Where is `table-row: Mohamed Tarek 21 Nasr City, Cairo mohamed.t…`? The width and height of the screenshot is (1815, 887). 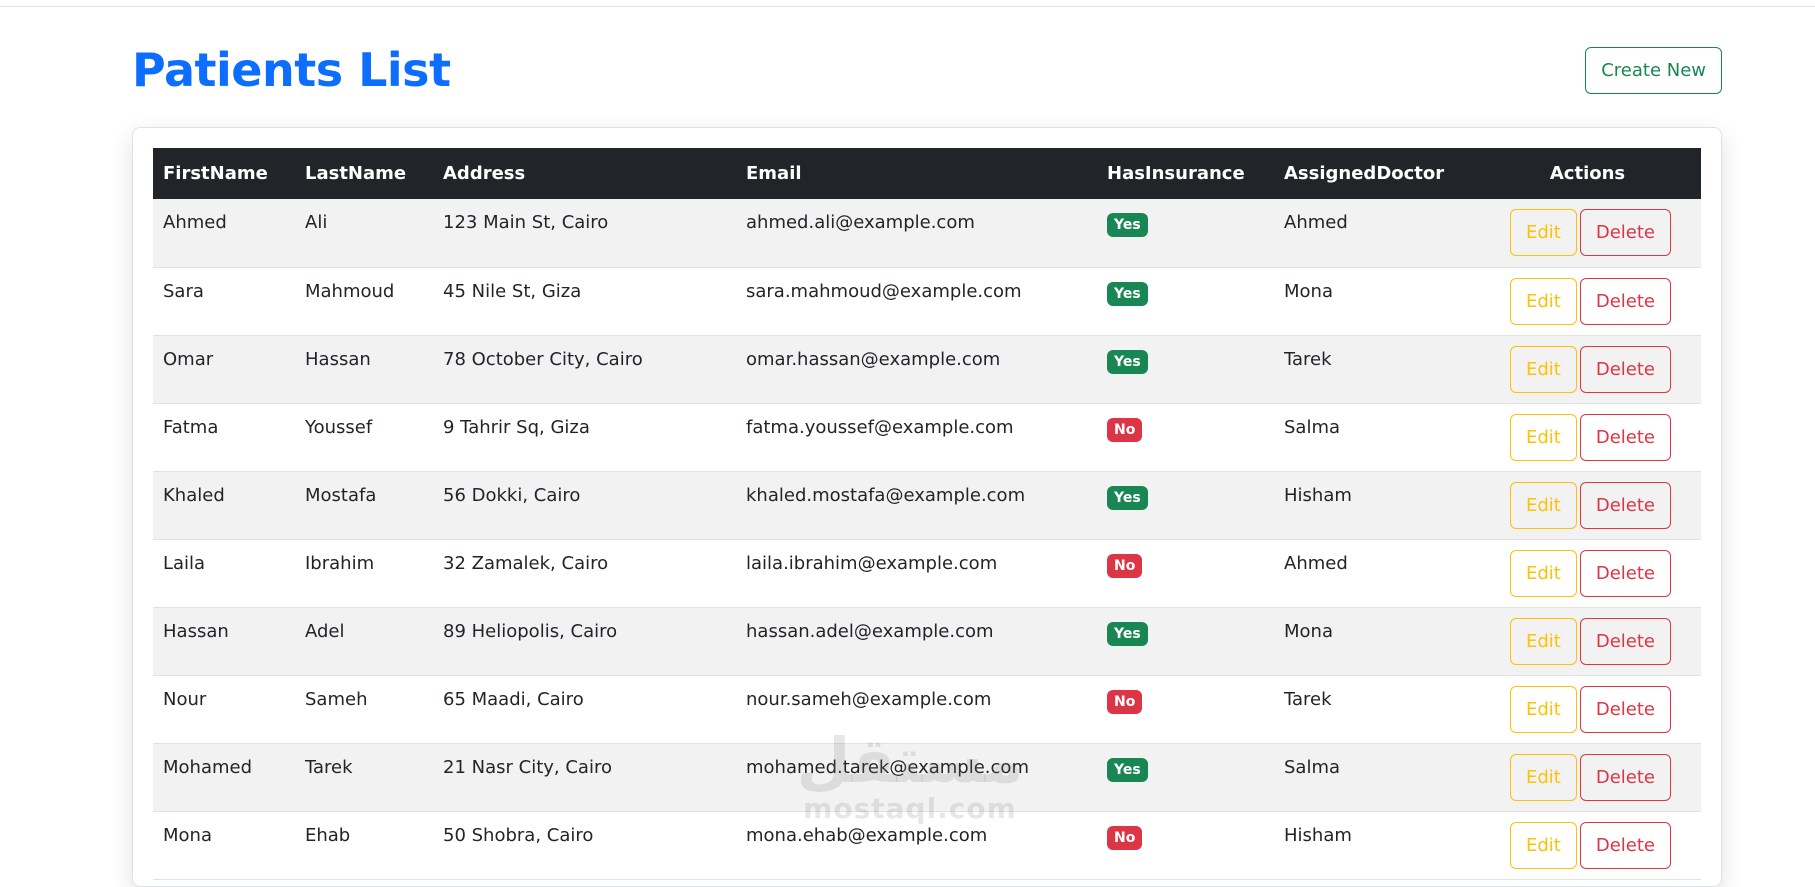
table-row: Mohamed Tarek 21 Nasr City, Cairo mohamed.t… is located at coordinates (927, 777).